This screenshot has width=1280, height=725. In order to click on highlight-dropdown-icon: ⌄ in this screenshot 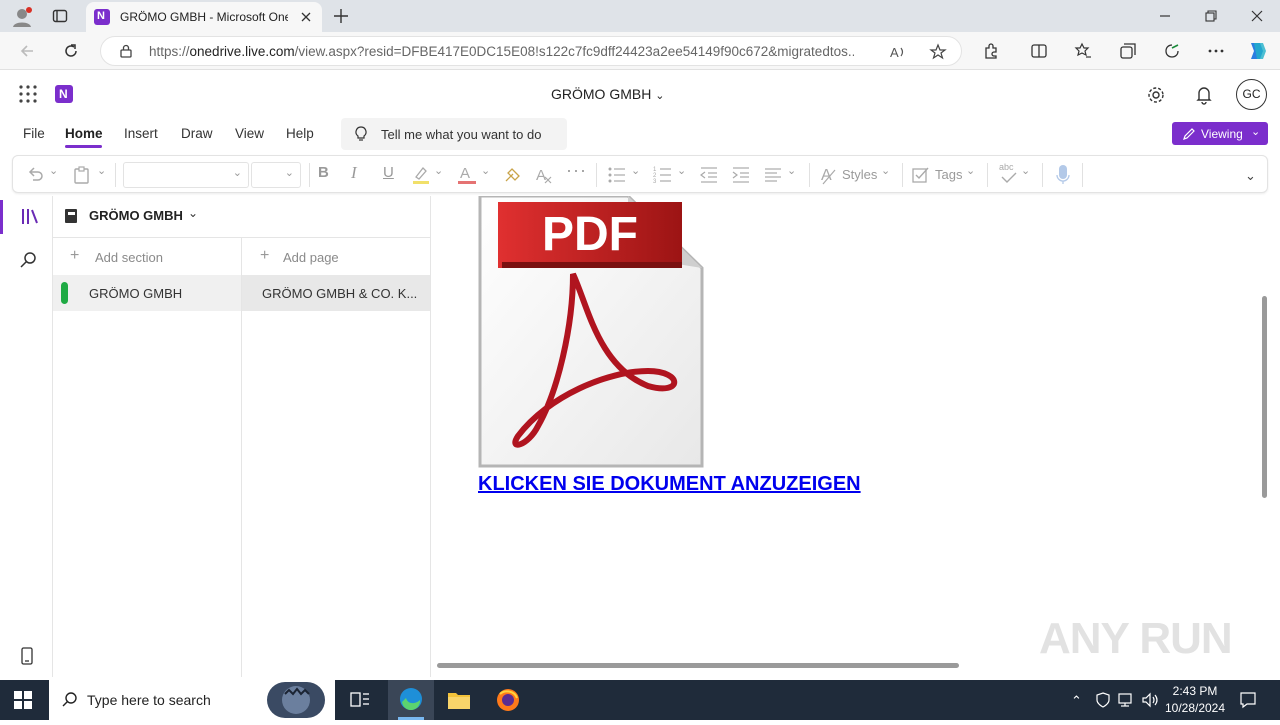, I will do `click(438, 170)`.